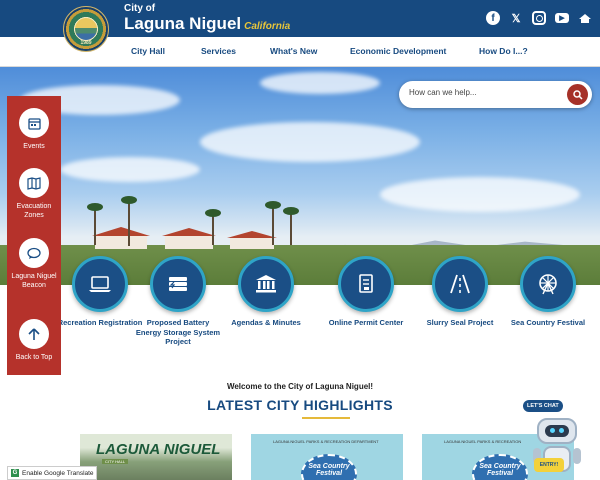  I want to click on brand-city-of: City of, so click(140, 8).